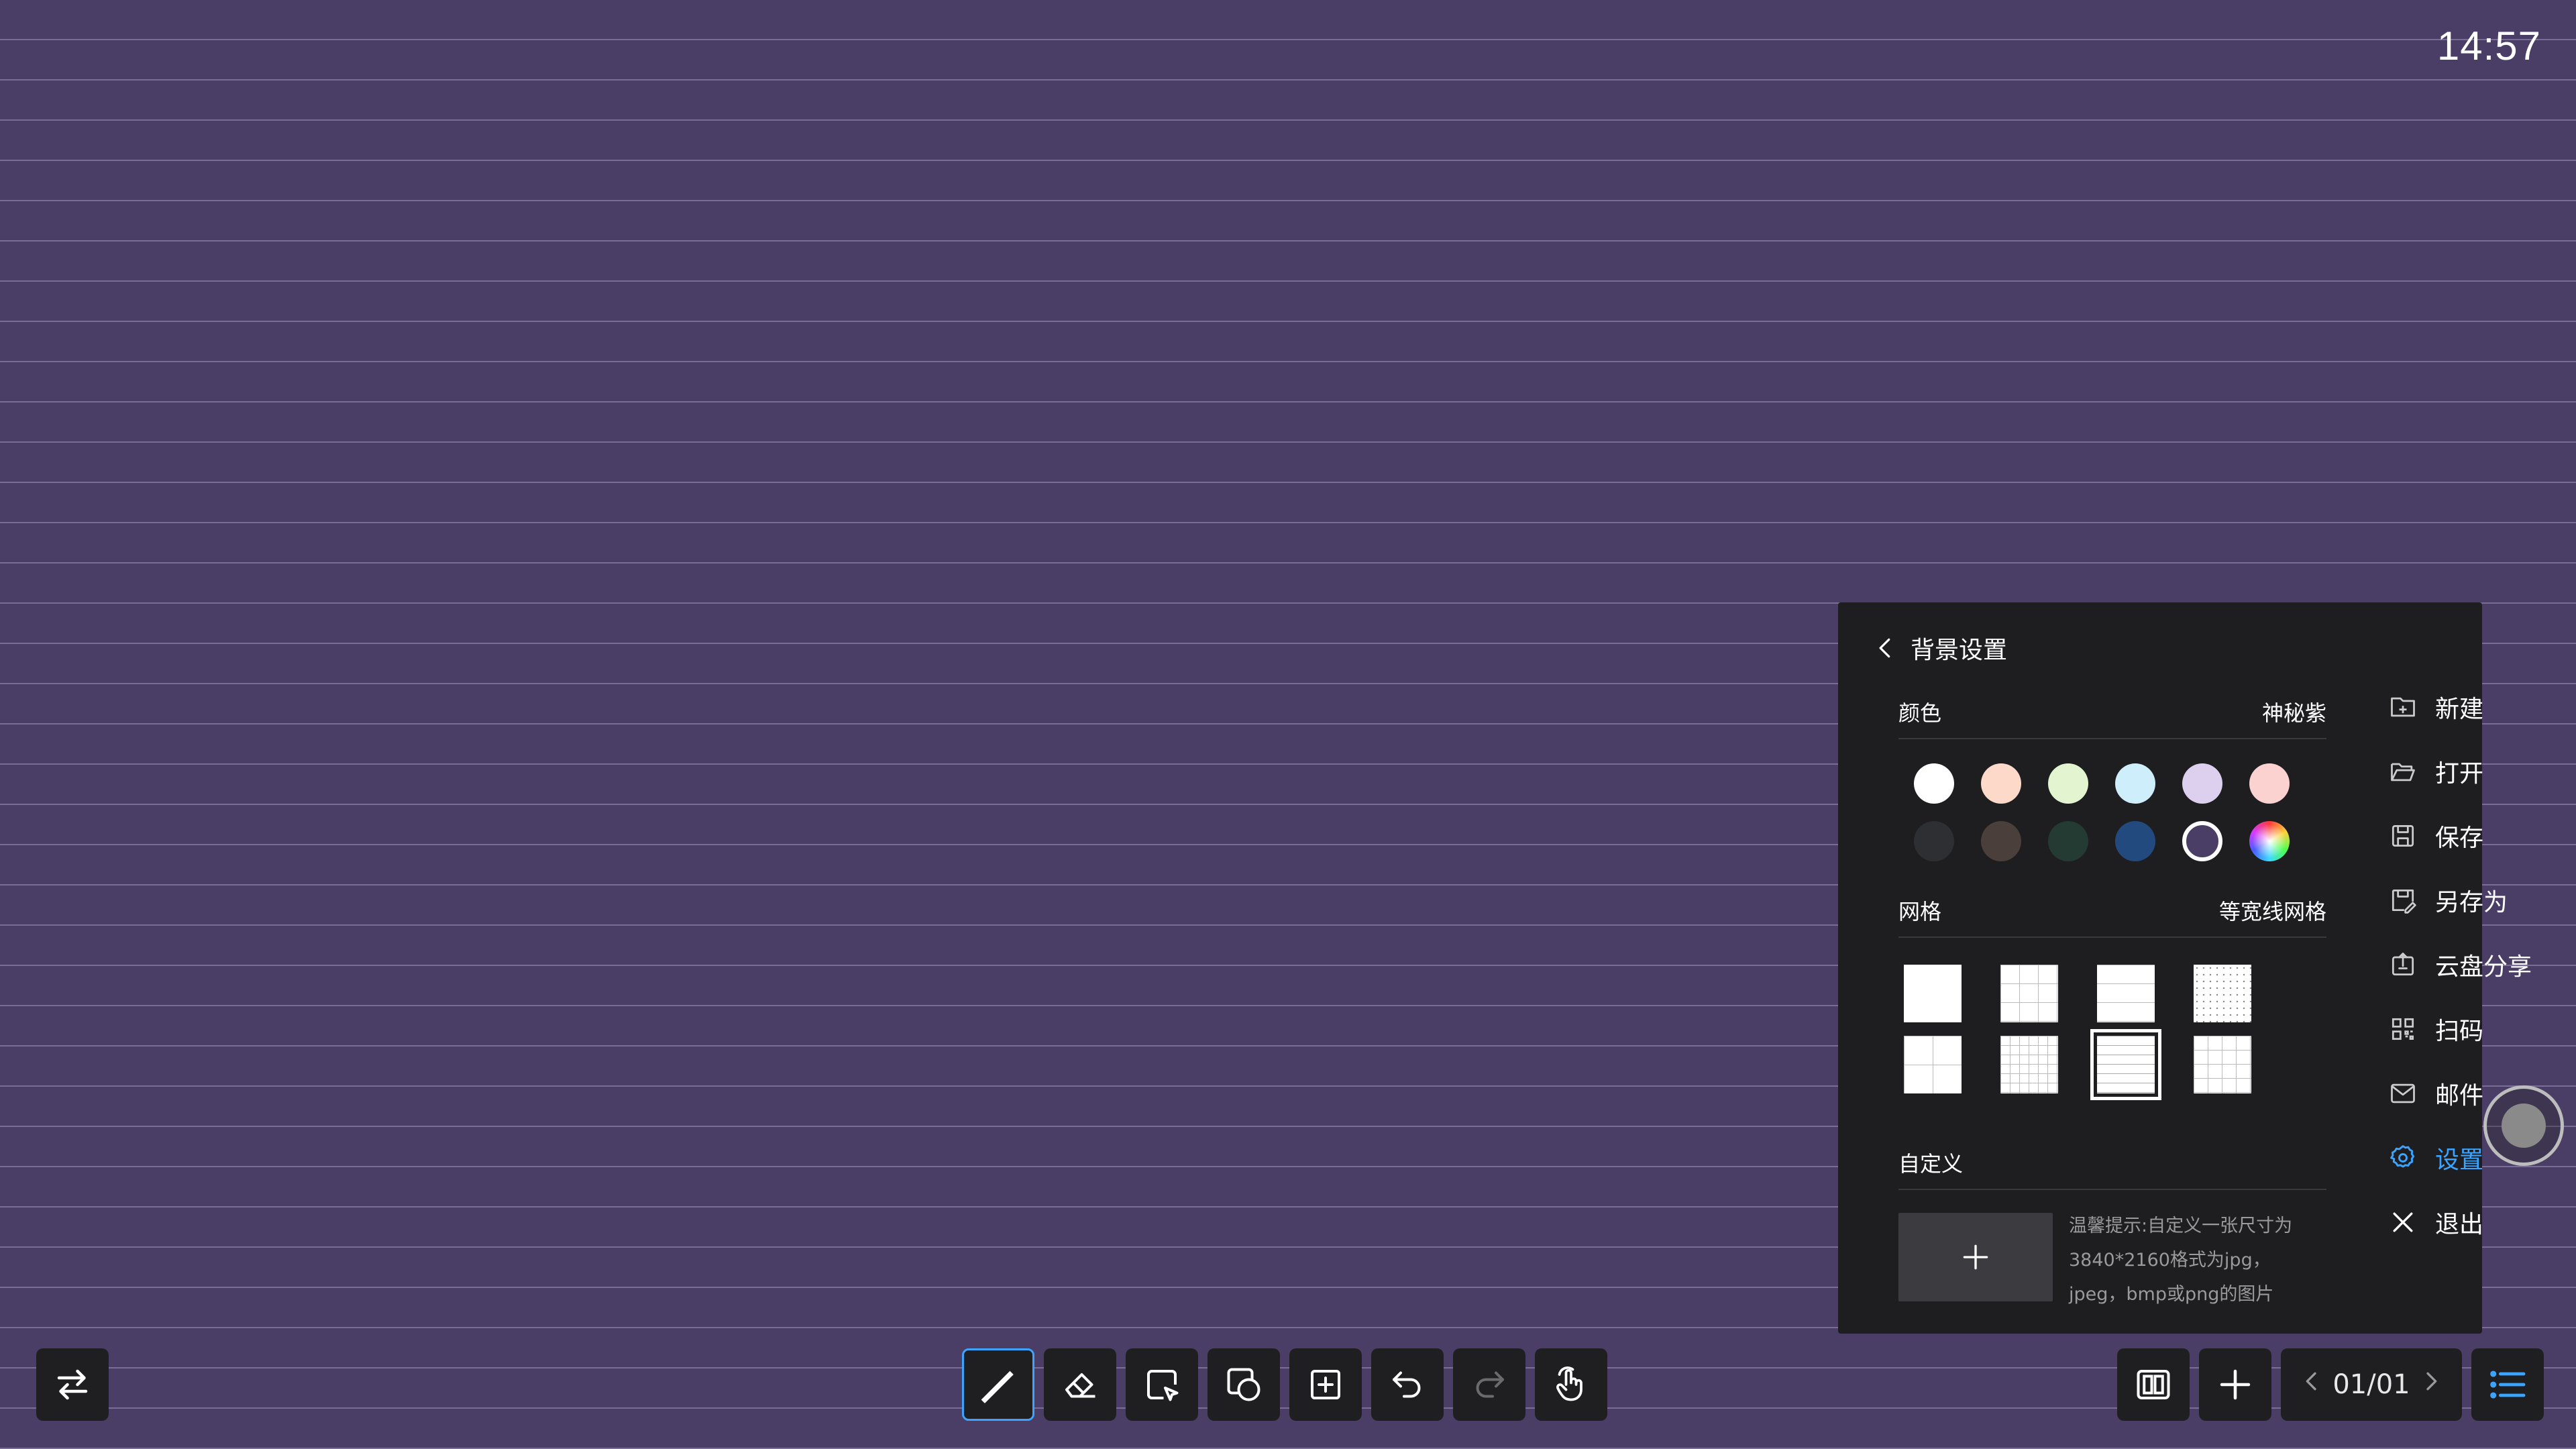  I want to click on menu-item-label: 保存, so click(2459, 838).